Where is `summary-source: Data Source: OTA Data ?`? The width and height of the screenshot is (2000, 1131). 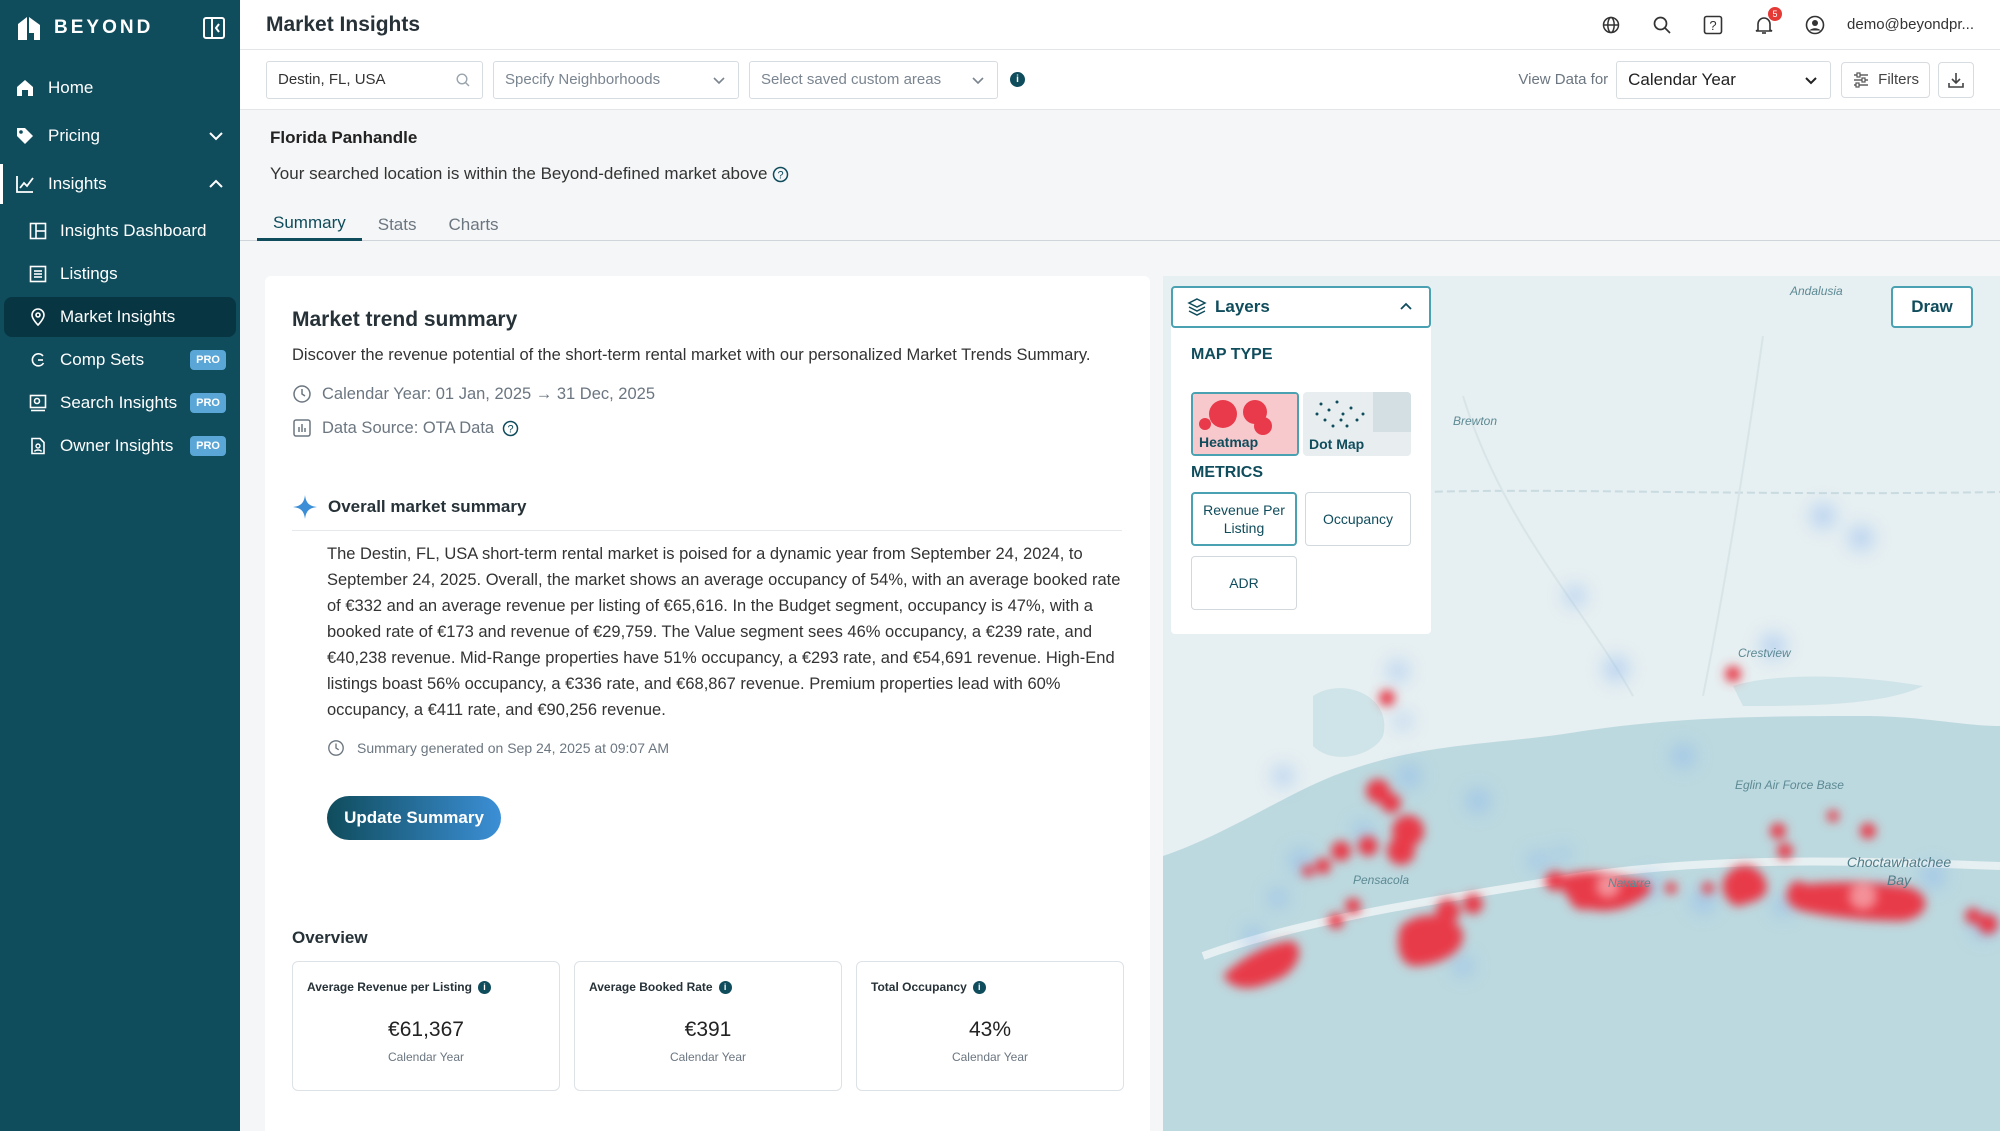 summary-source: Data Source: OTA Data ? is located at coordinates (405, 428).